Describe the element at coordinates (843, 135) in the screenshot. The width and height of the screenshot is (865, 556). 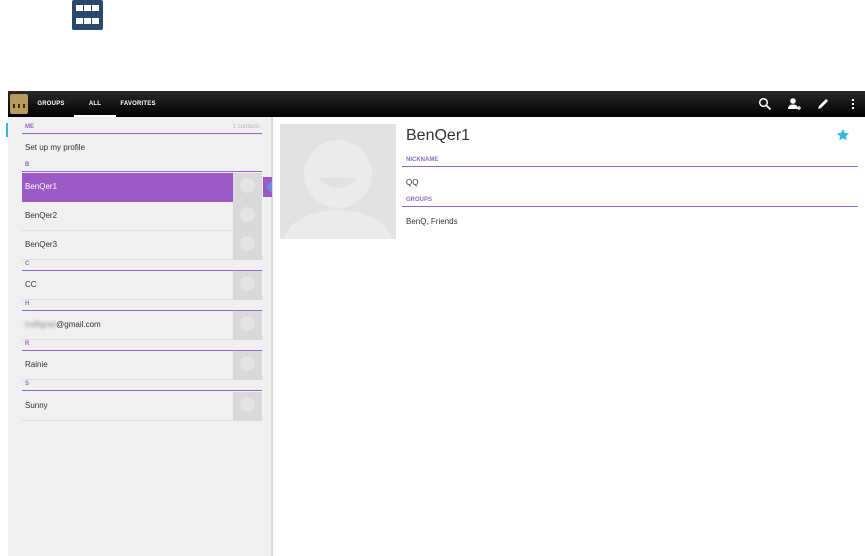
I see `star-icon` at that location.